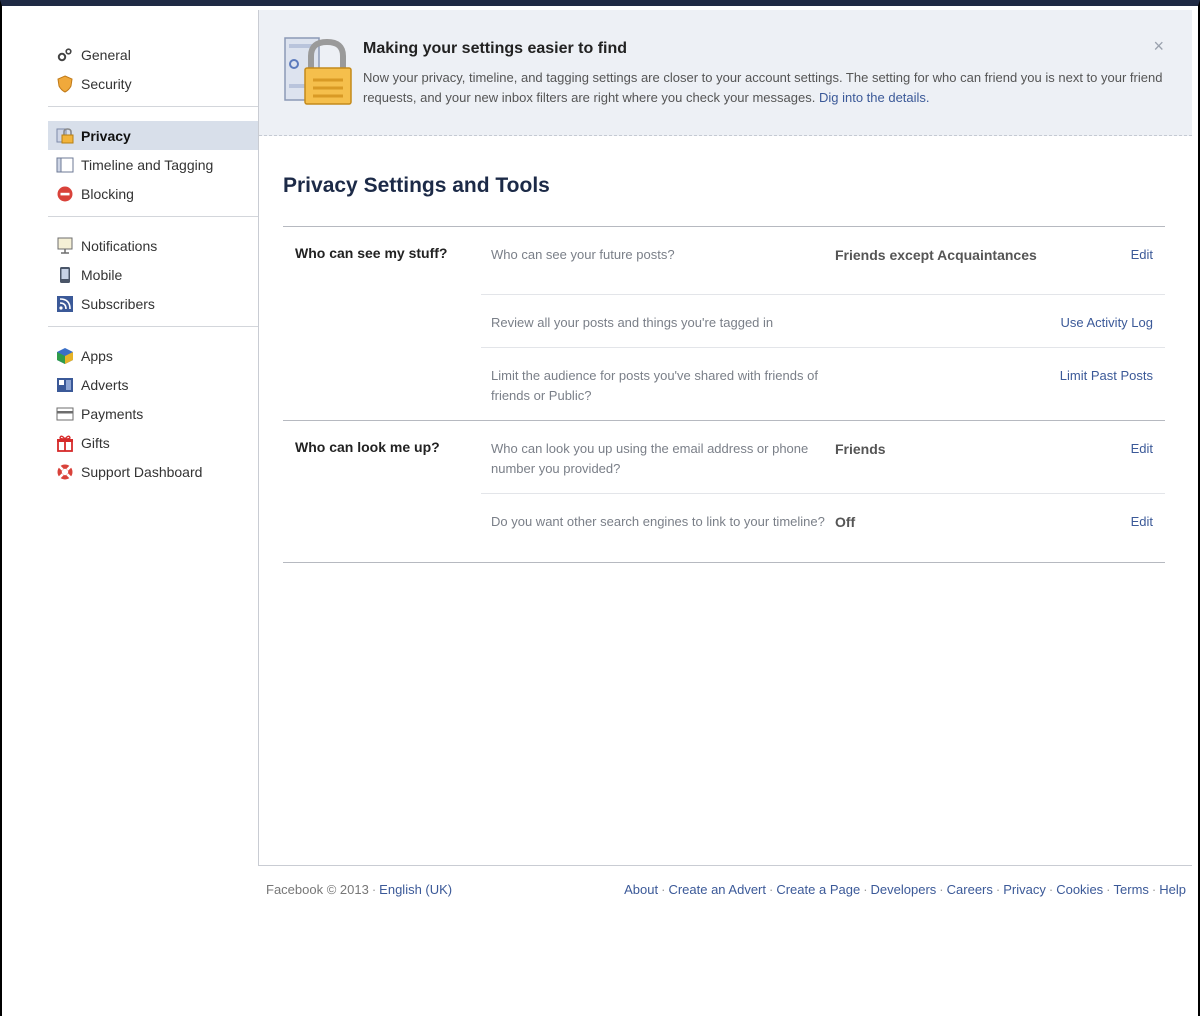 The height and width of the screenshot is (1016, 1200). What do you see at coordinates (153, 274) in the screenshot?
I see `sidebar-item-mobile: Mobile` at bounding box center [153, 274].